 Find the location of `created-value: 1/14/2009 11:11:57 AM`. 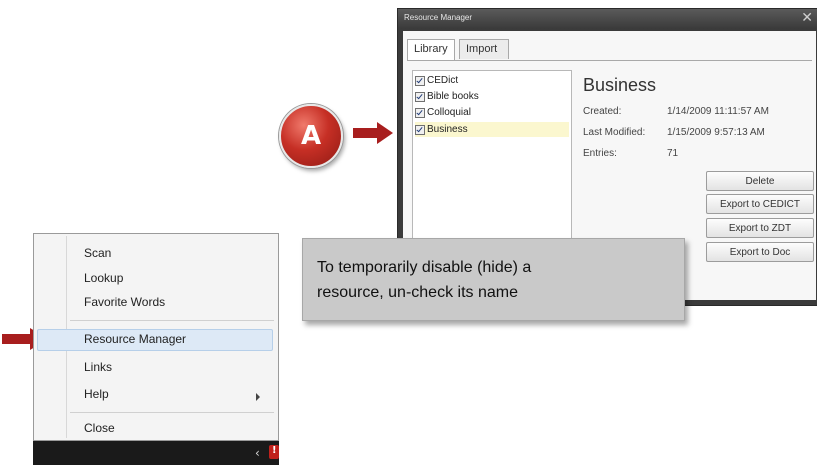

created-value: 1/14/2009 11:11:57 AM is located at coordinates (718, 111).